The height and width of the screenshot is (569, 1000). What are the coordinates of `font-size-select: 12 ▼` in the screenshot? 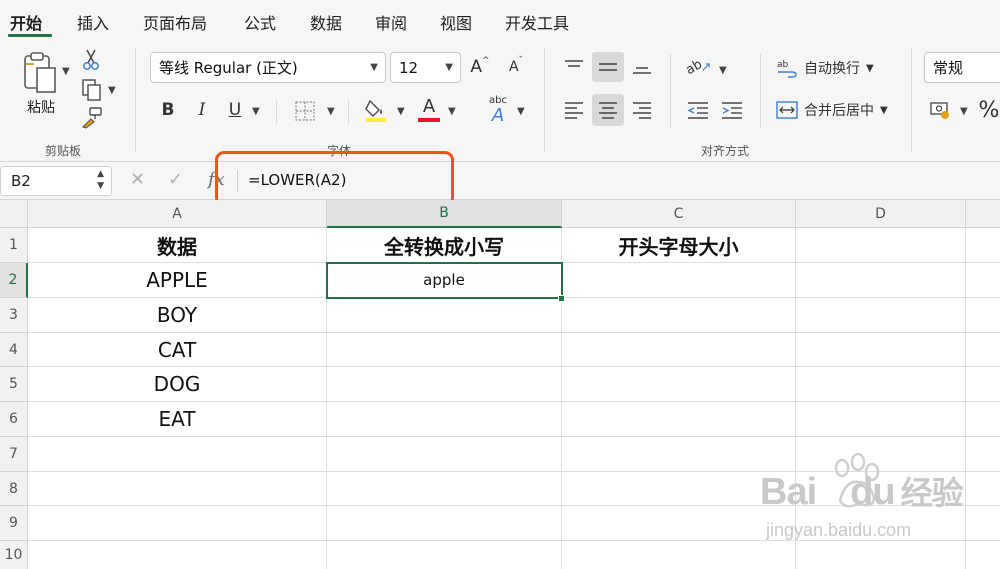 It's located at (425, 67).